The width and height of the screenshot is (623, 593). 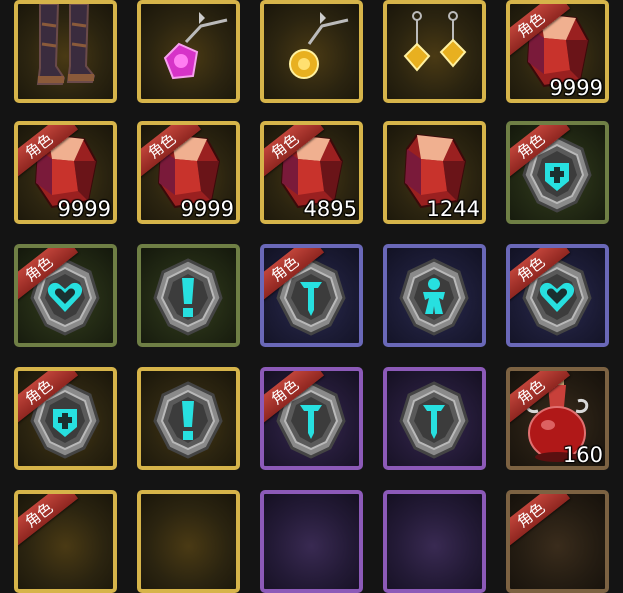 I want to click on inventory-slot: 角色 160, so click(x=557, y=418).